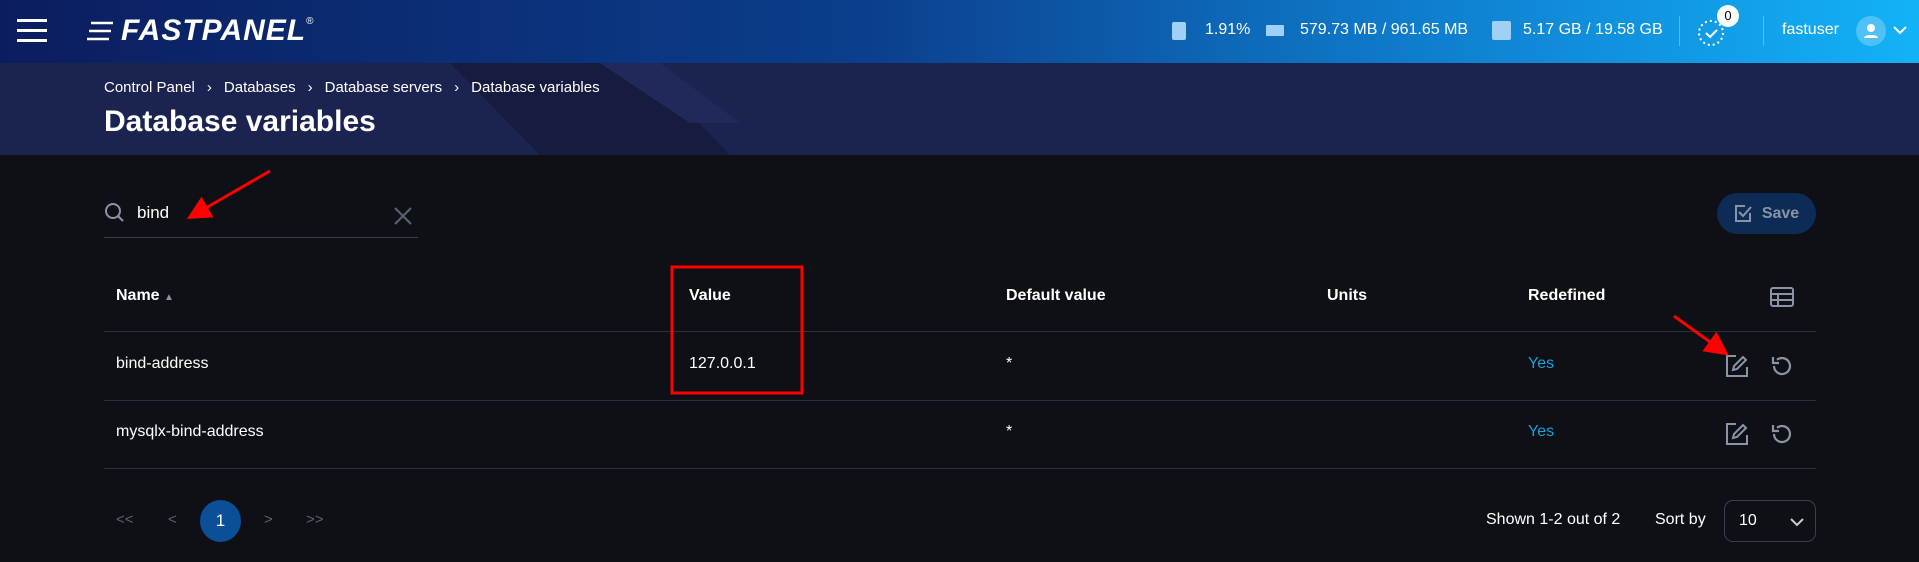  Describe the element at coordinates (1810, 30) in the screenshot. I see `username: fastuser` at that location.